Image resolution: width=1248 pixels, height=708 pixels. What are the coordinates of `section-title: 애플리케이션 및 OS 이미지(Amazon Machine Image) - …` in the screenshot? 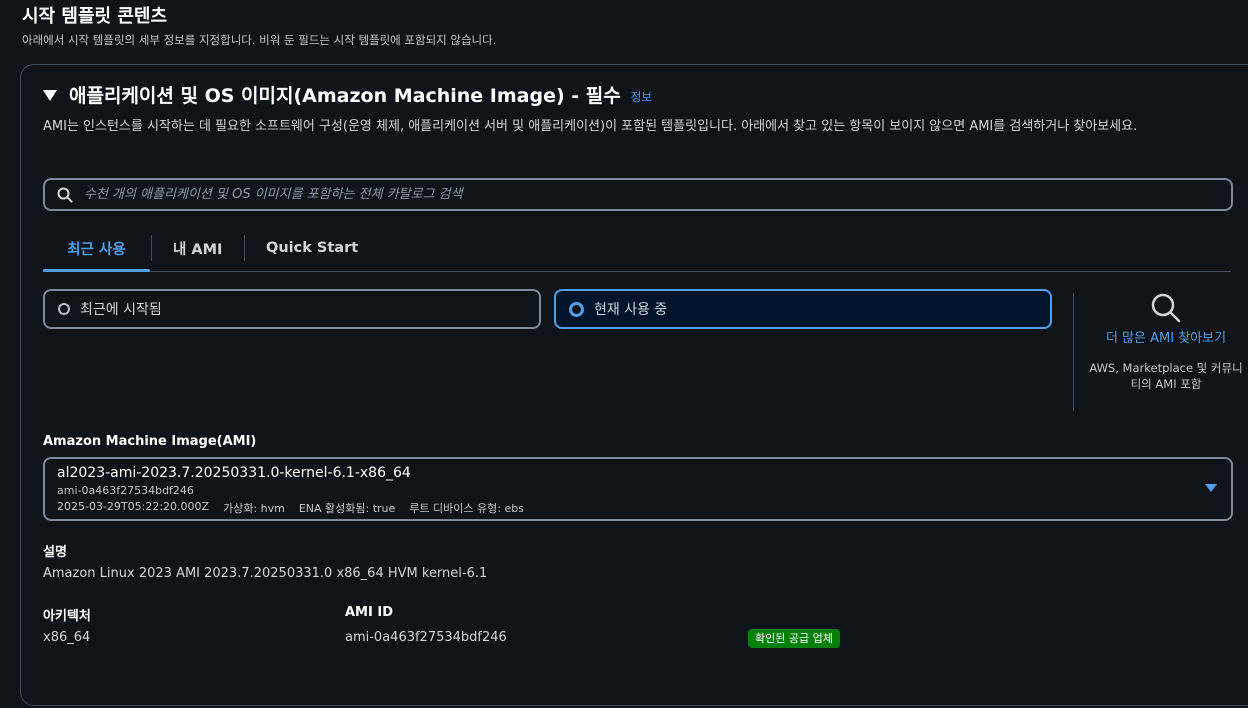 It's located at (345, 96).